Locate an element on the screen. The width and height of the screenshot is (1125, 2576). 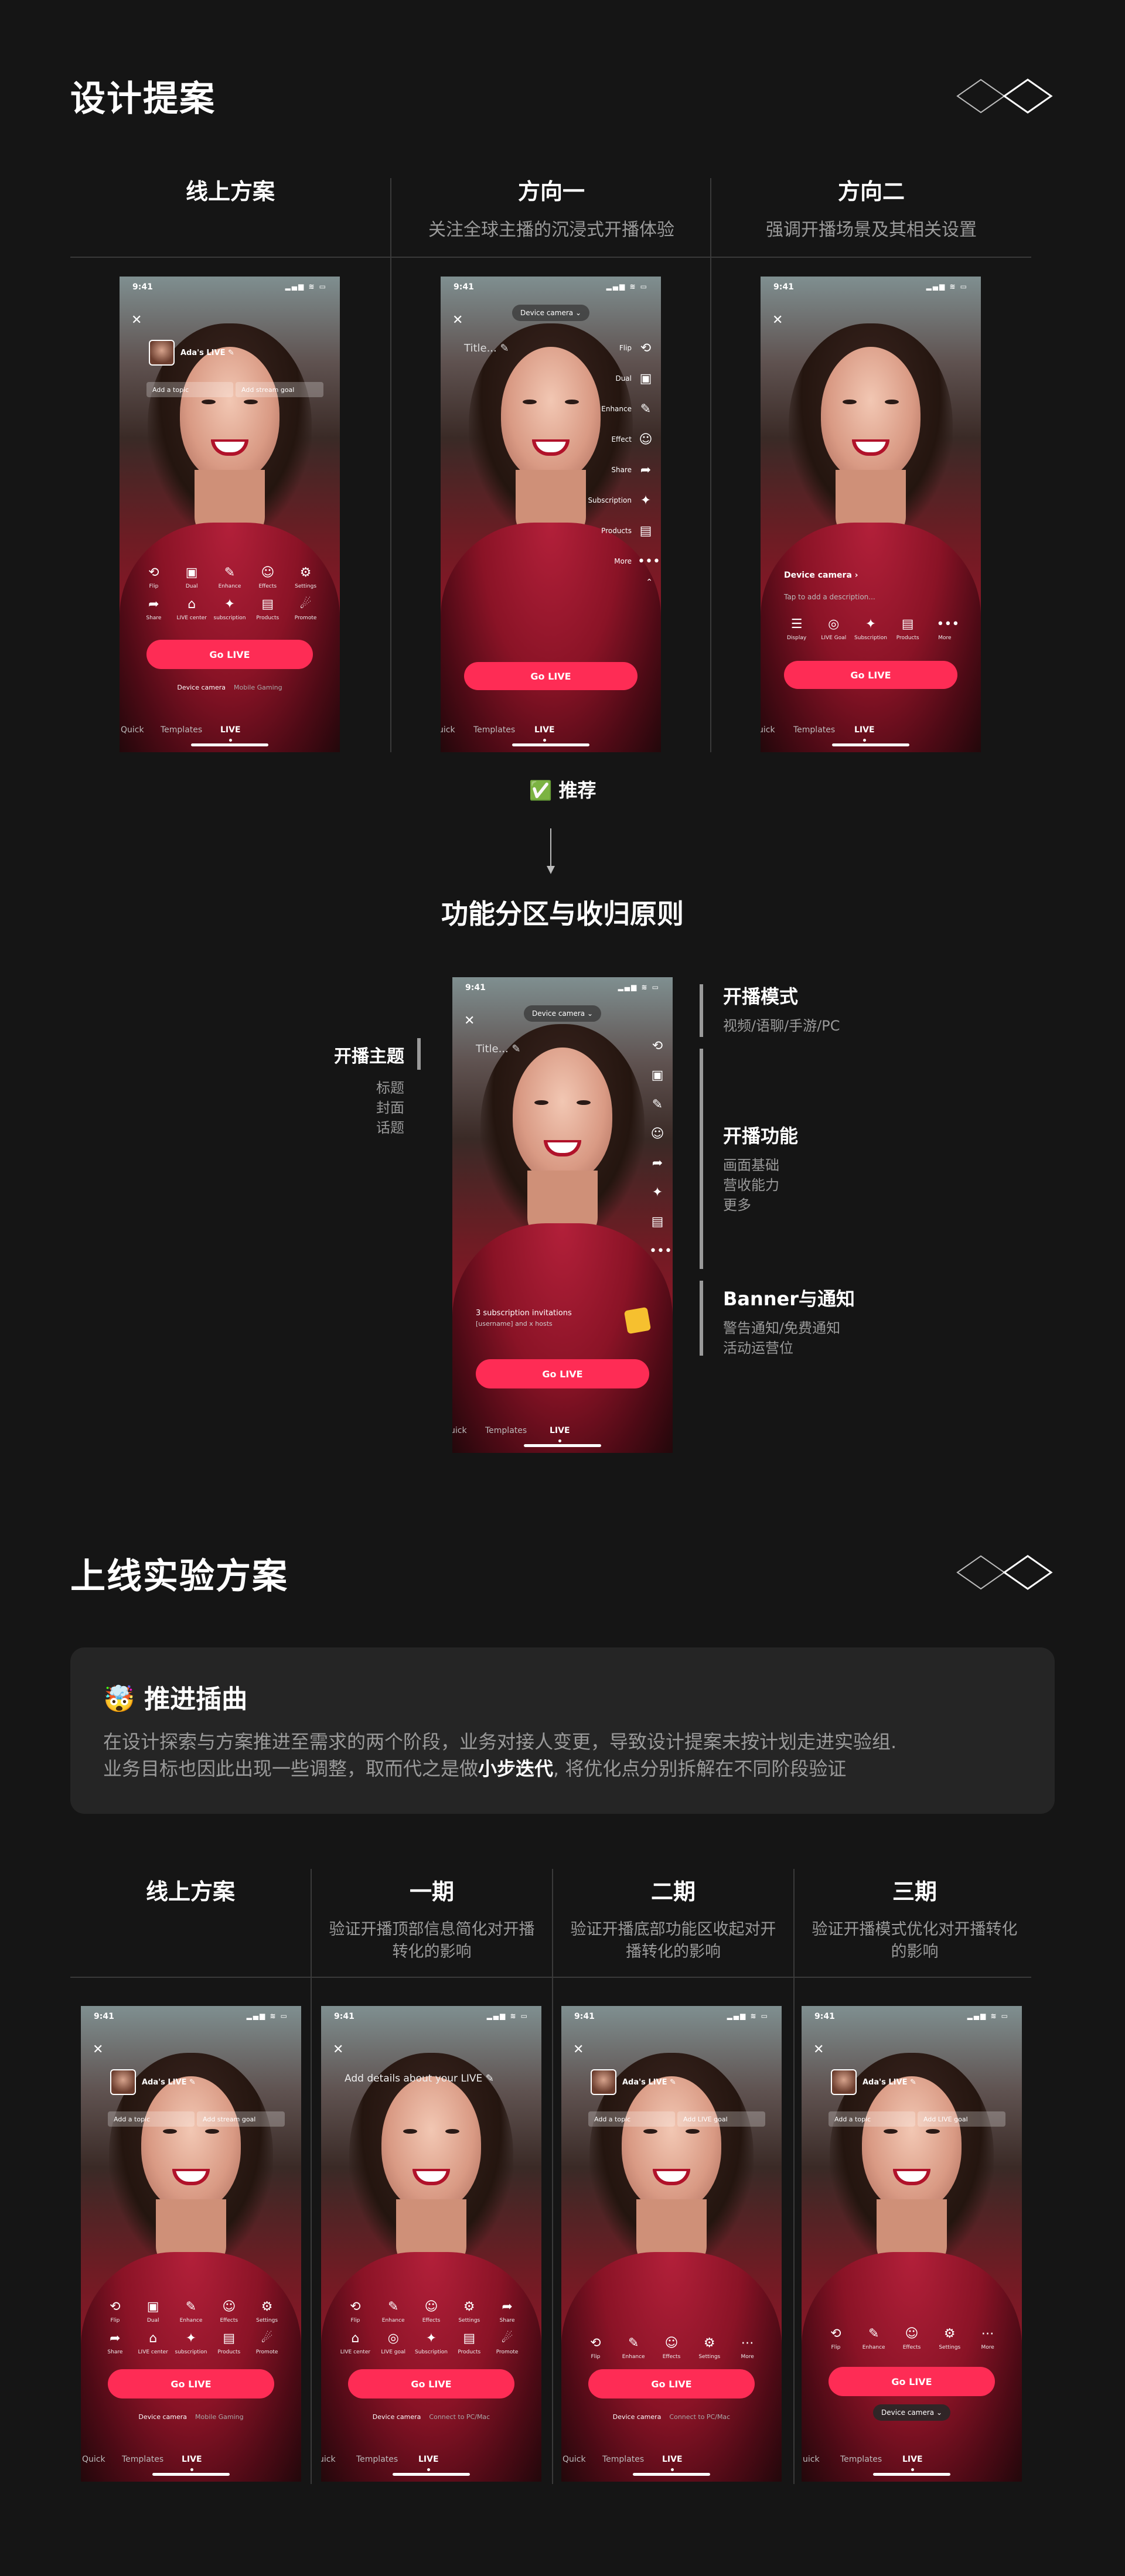
live-goal-button: ◎ LIVE goal is located at coordinates (393, 2343).